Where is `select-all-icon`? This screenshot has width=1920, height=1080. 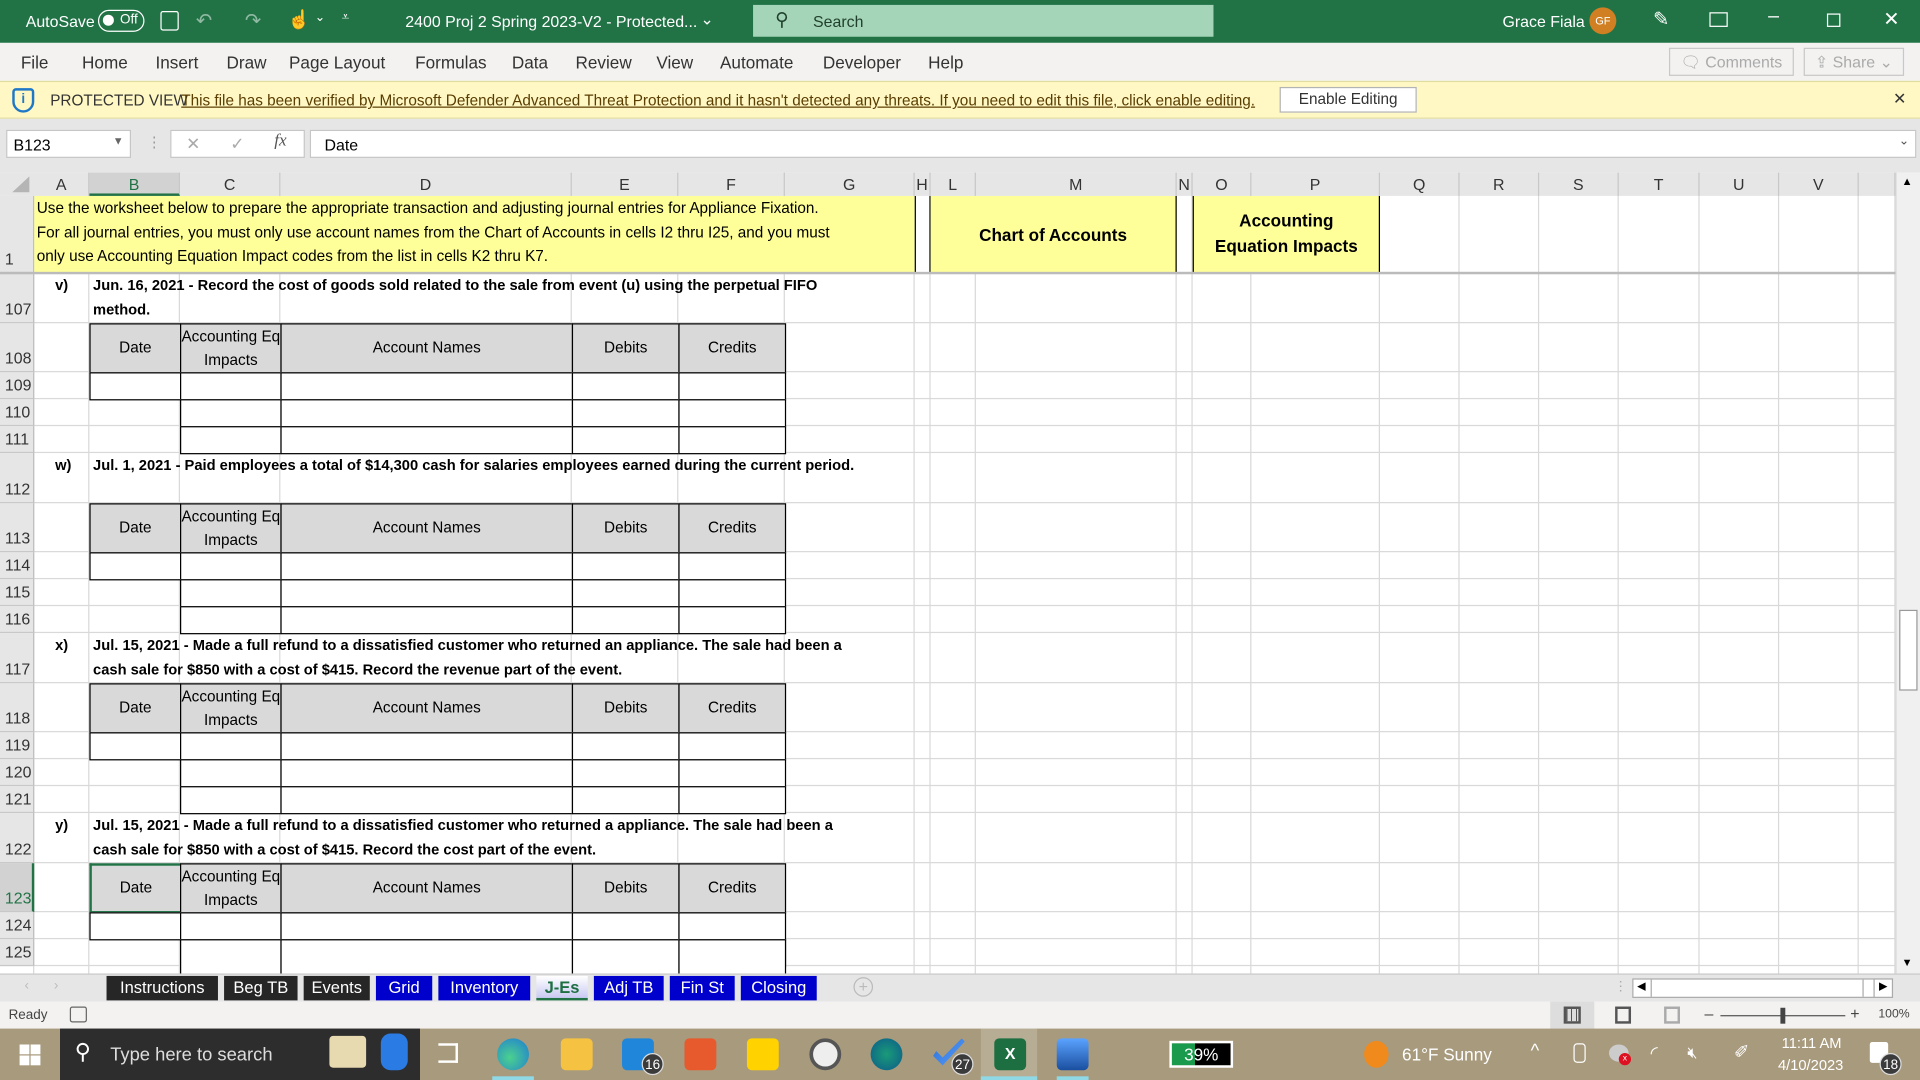
select-all-icon is located at coordinates (21, 184).